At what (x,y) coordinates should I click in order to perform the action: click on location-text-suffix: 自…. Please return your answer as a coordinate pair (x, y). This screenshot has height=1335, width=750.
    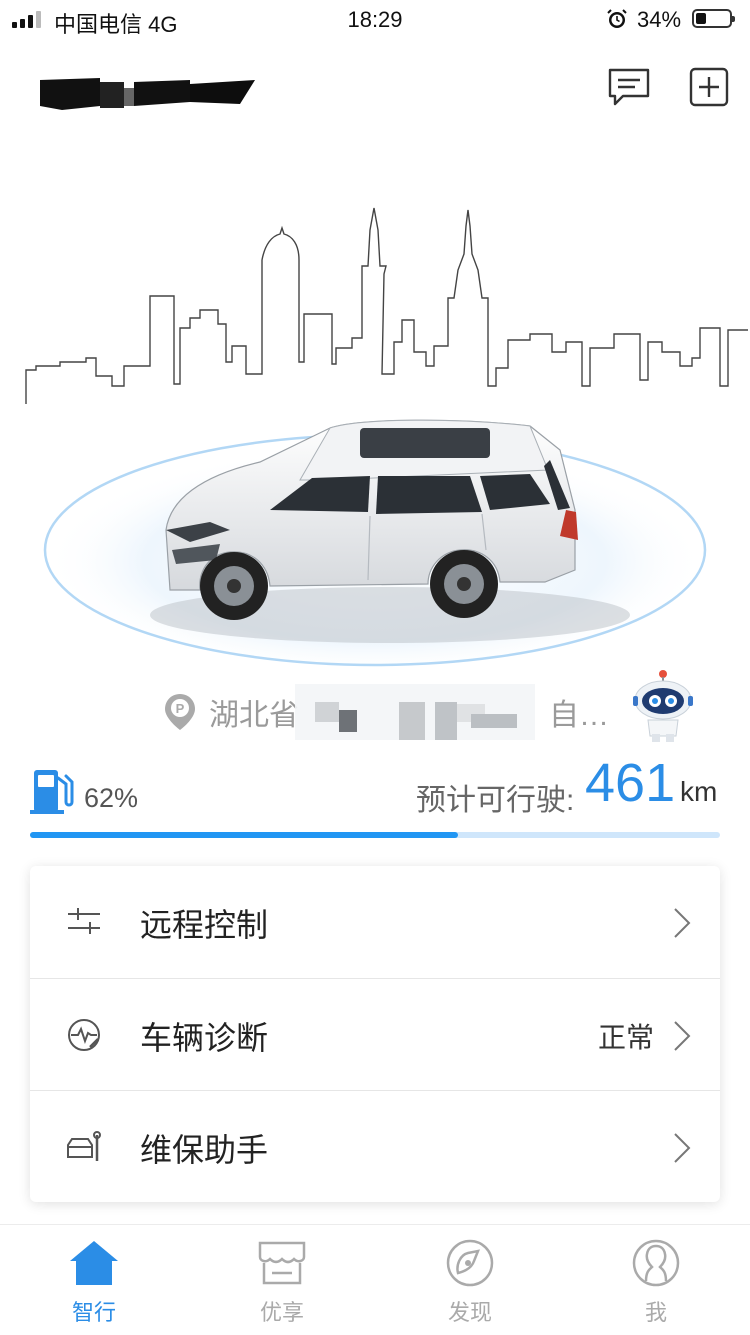
    Looking at the image, I should click on (579, 715).